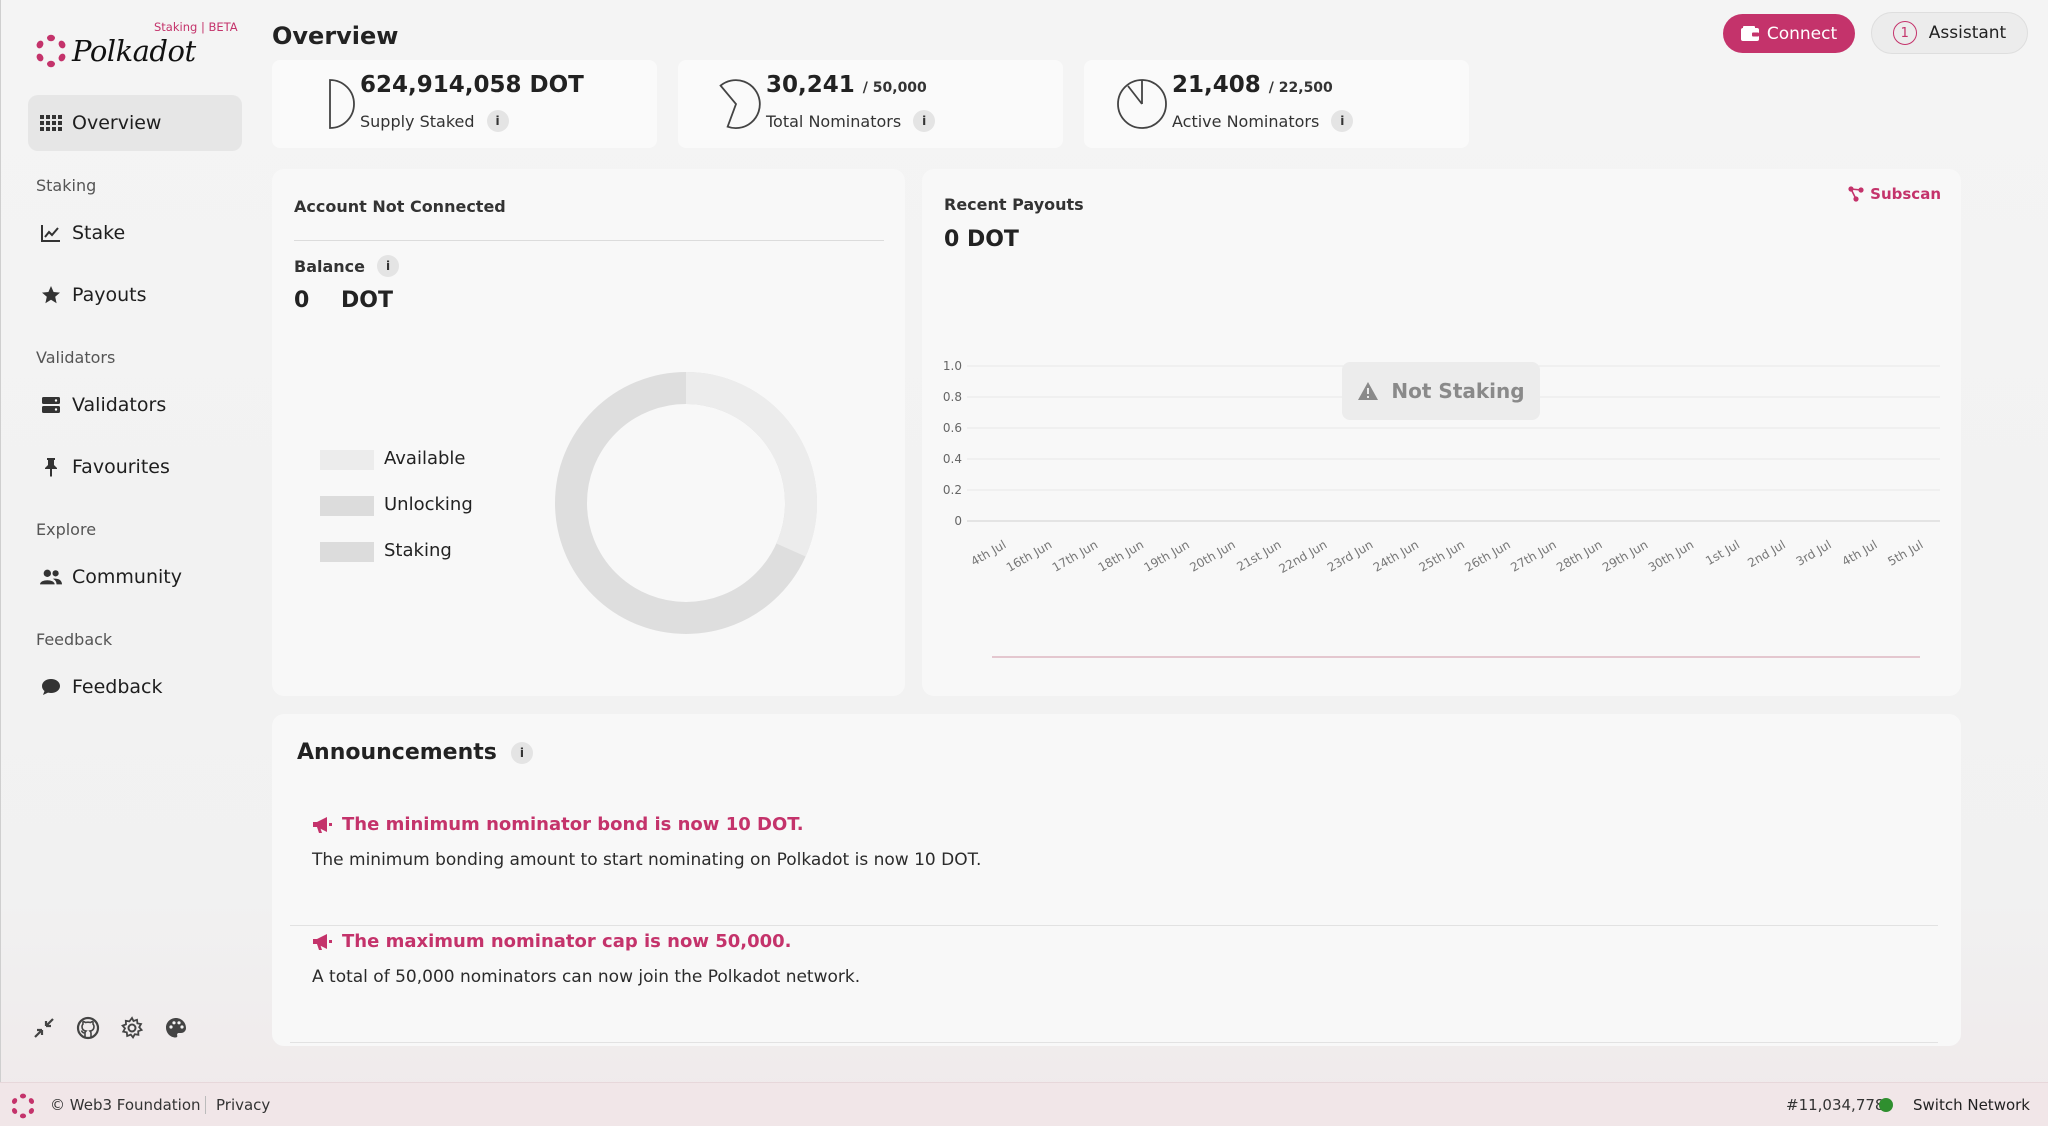 This screenshot has height=1126, width=2048. Describe the element at coordinates (1671, 555) in the screenshot. I see `x-tick-label: 30th Jun` at that location.